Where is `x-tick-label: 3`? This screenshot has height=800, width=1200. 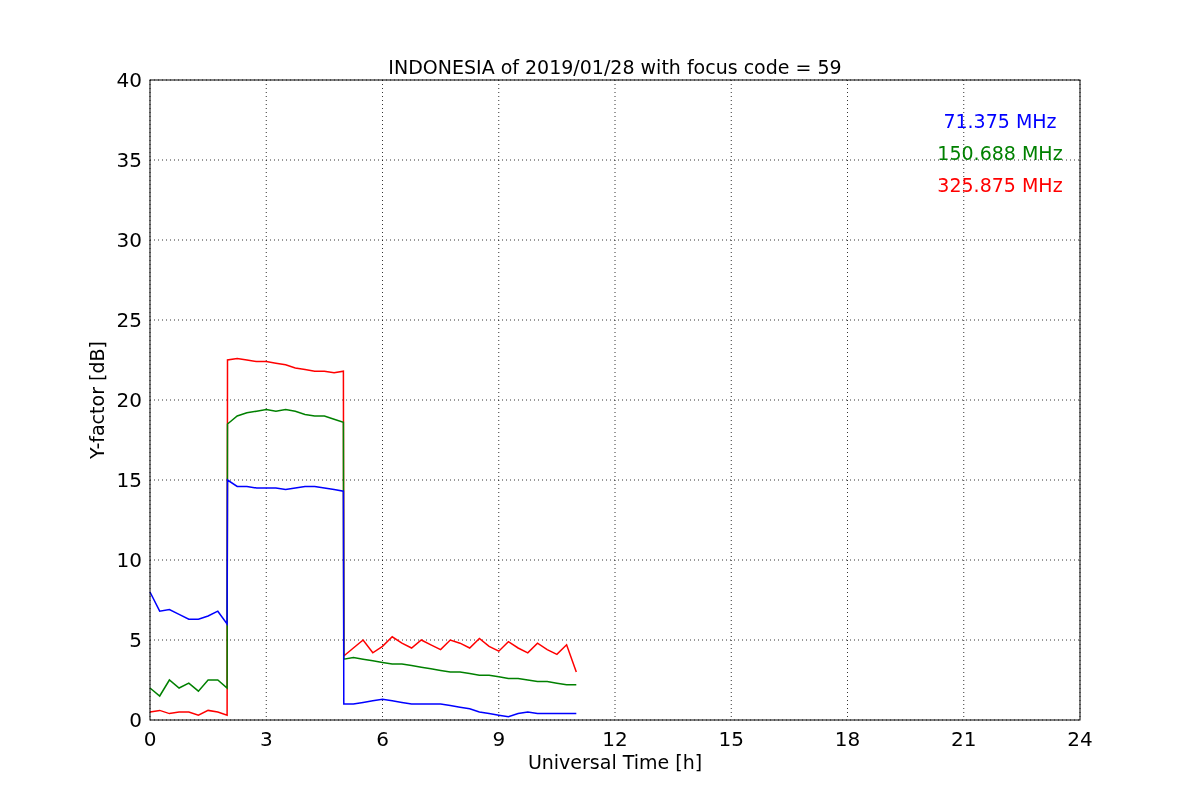
x-tick-label: 3 is located at coordinates (266, 739).